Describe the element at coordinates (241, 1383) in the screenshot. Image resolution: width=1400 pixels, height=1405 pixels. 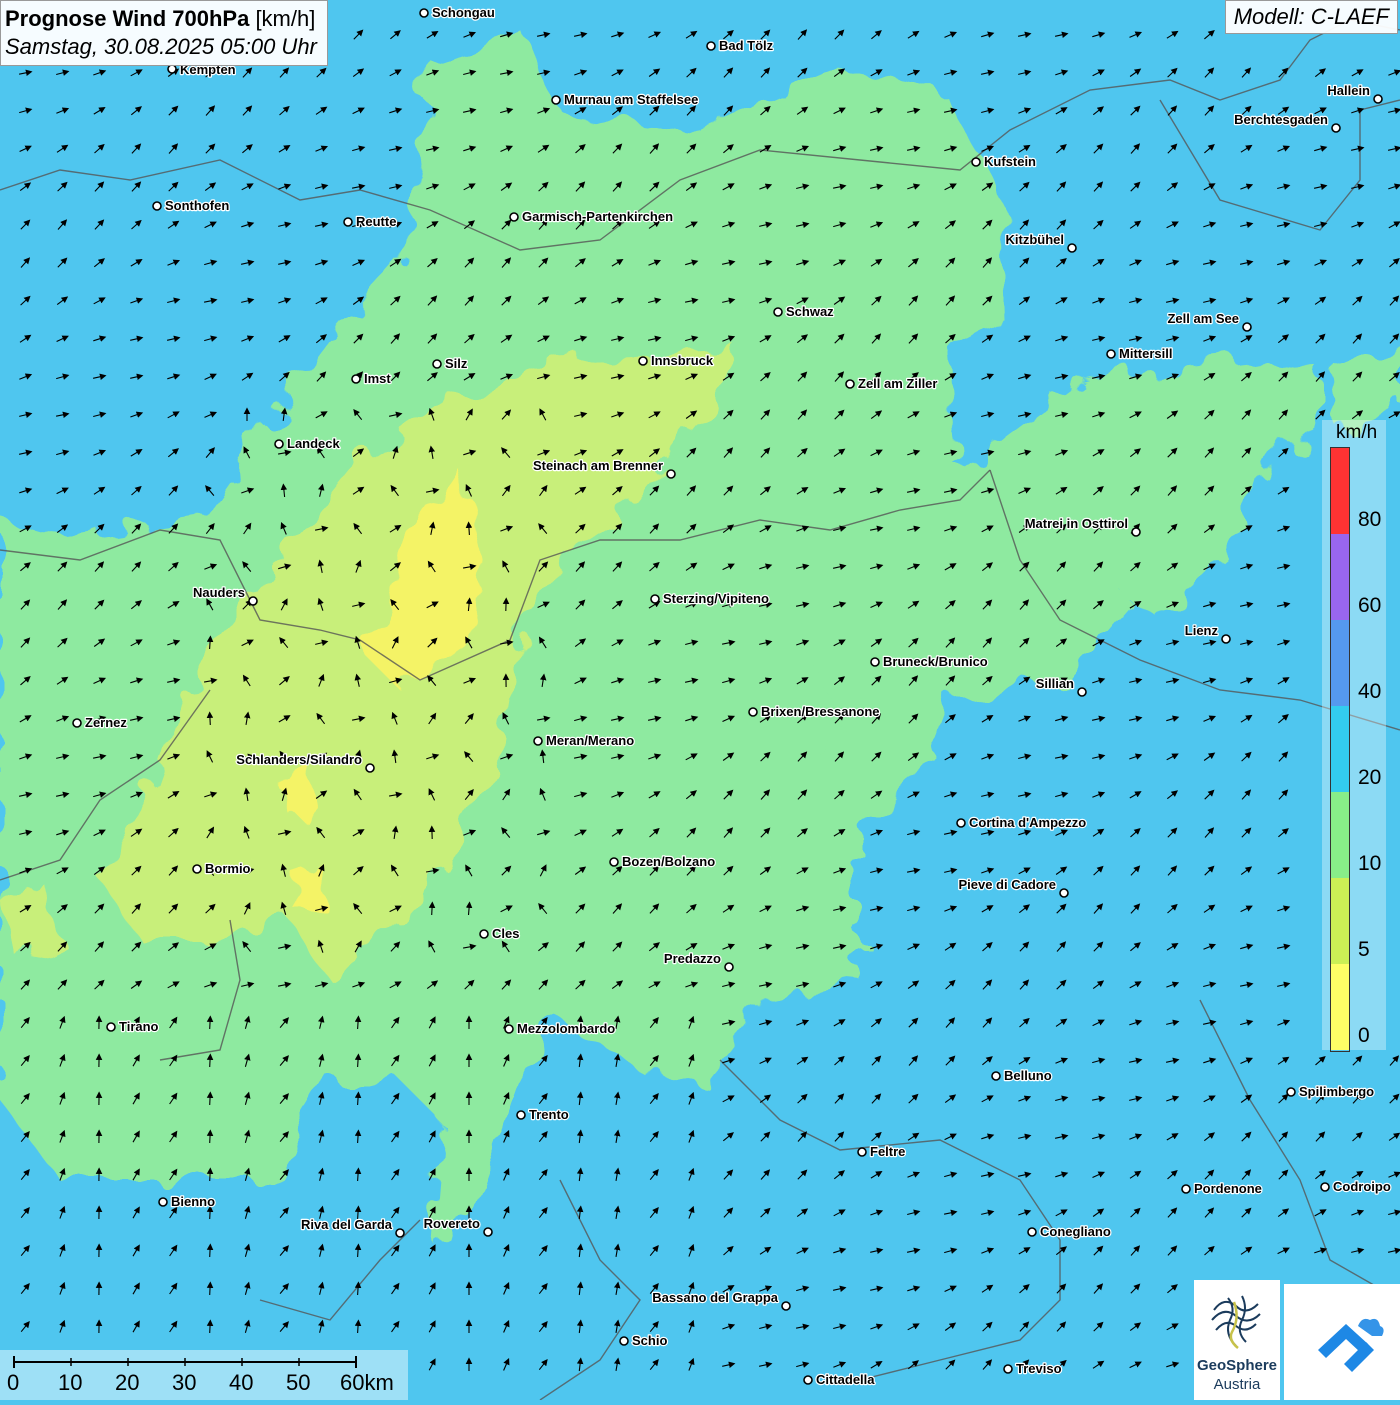
I see `scale-label-40: 40` at that location.